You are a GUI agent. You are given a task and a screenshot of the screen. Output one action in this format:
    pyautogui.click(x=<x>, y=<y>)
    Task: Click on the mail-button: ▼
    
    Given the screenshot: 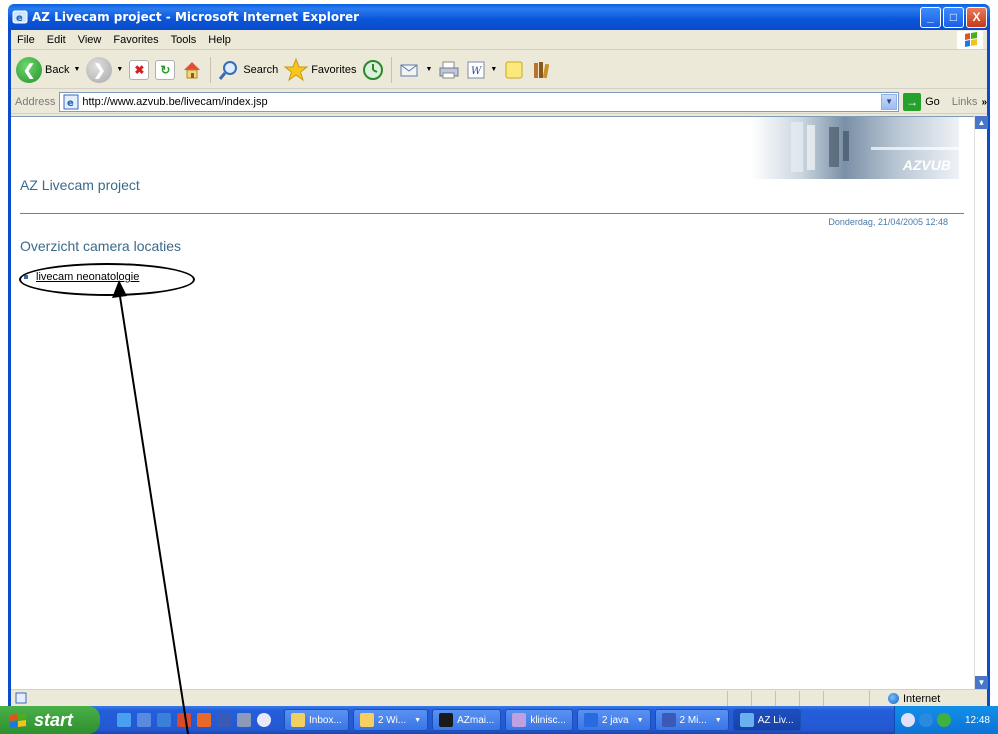 What is the action you would take?
    pyautogui.click(x=415, y=70)
    